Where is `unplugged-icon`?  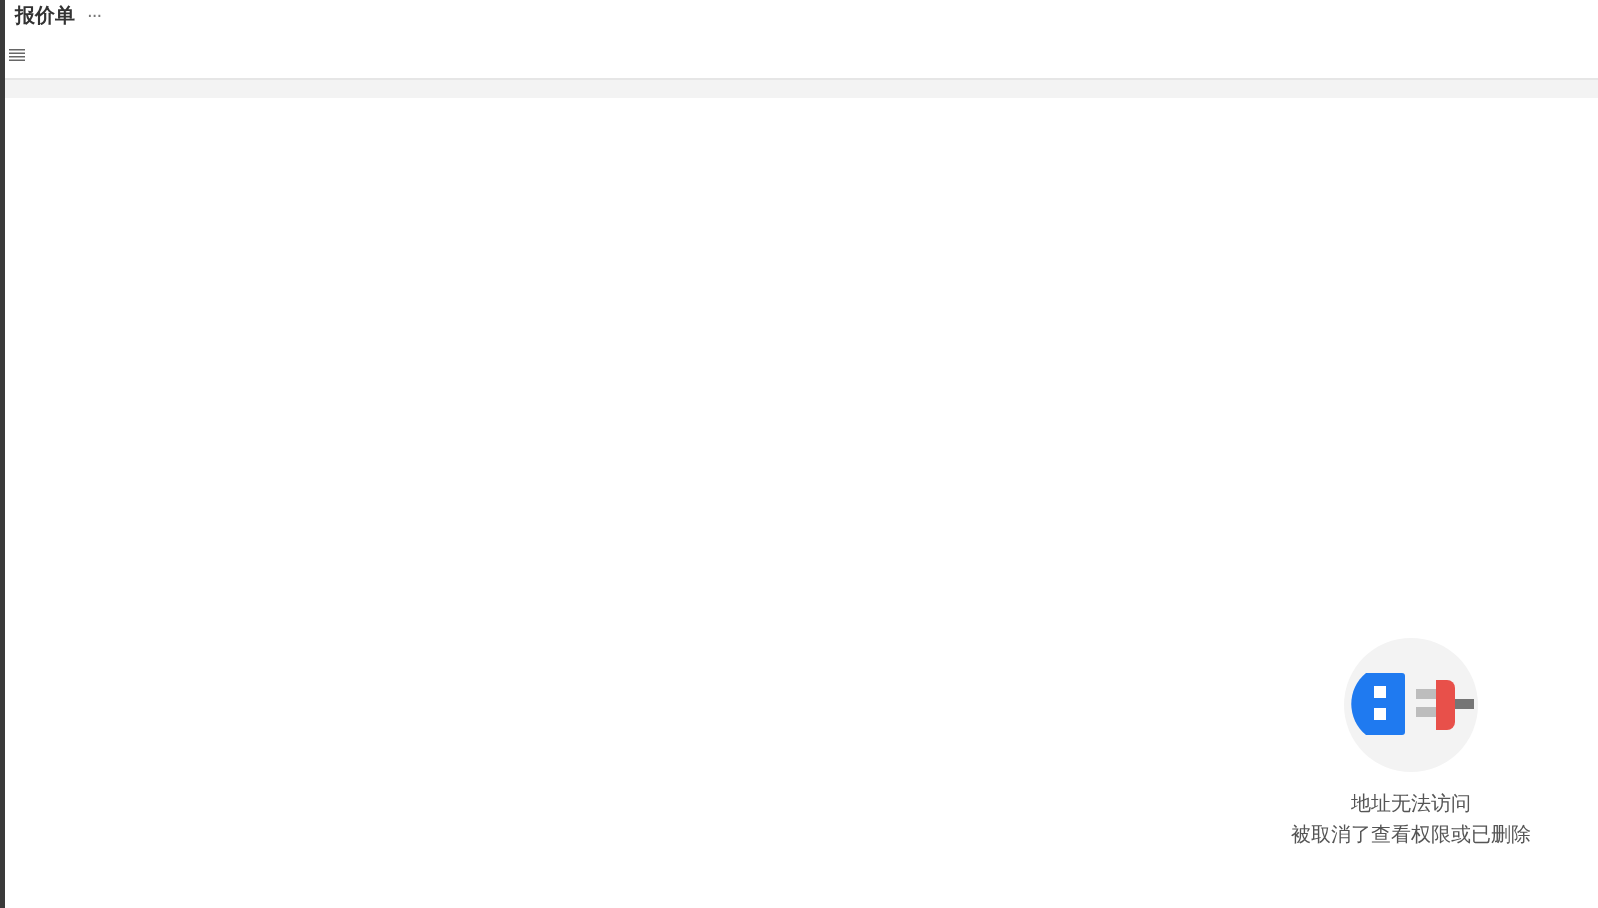 unplugged-icon is located at coordinates (1411, 705).